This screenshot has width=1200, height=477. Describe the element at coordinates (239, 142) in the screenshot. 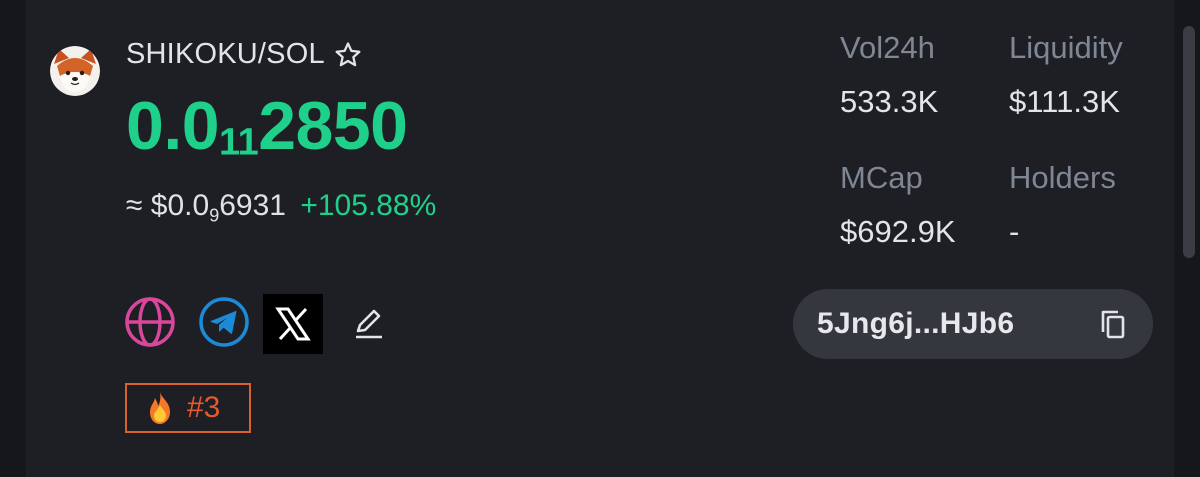

I see `price-zero-count: 11` at that location.